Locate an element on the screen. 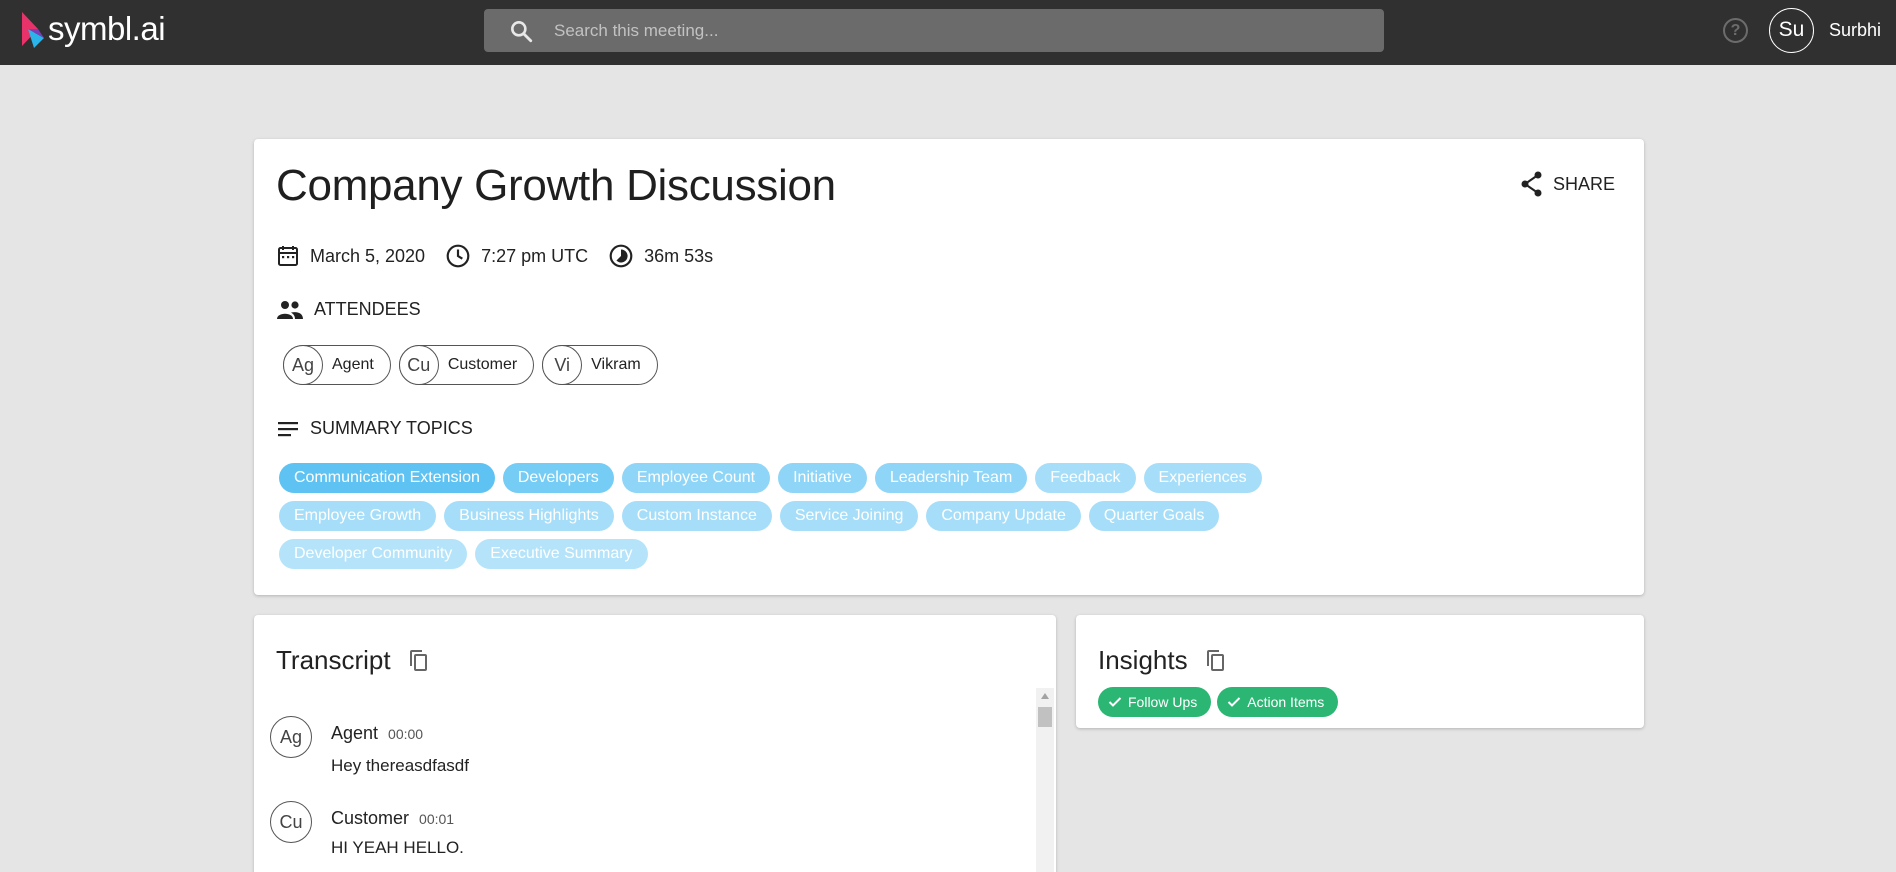 Image resolution: width=1896 pixels, height=872 pixels. symbl-logo: symbl.ai is located at coordinates (93, 29).